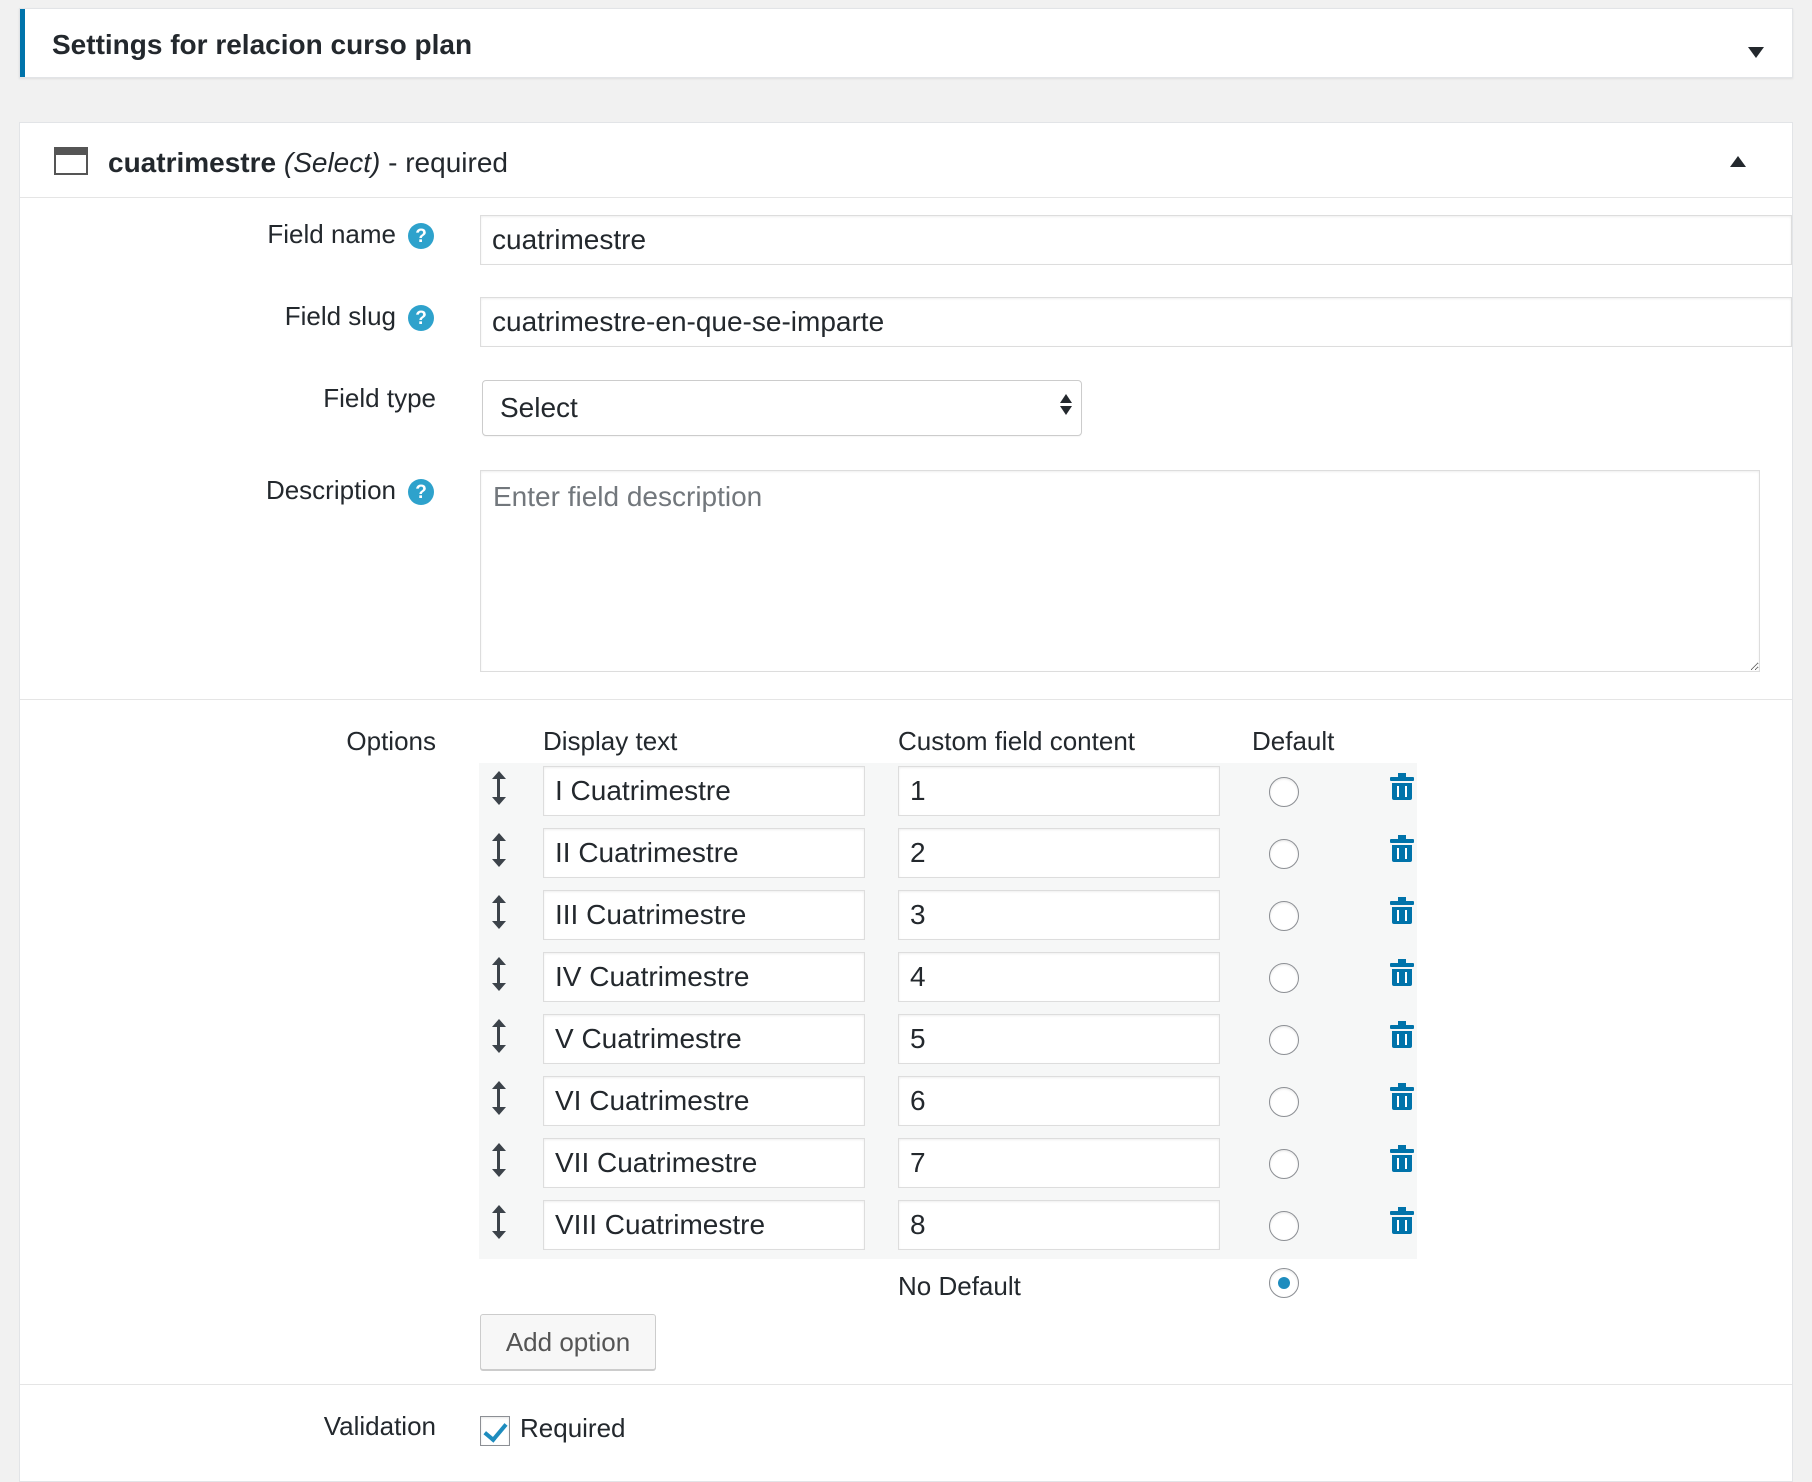  Describe the element at coordinates (379, 1426) in the screenshot. I see `validation-label: Validation` at that location.